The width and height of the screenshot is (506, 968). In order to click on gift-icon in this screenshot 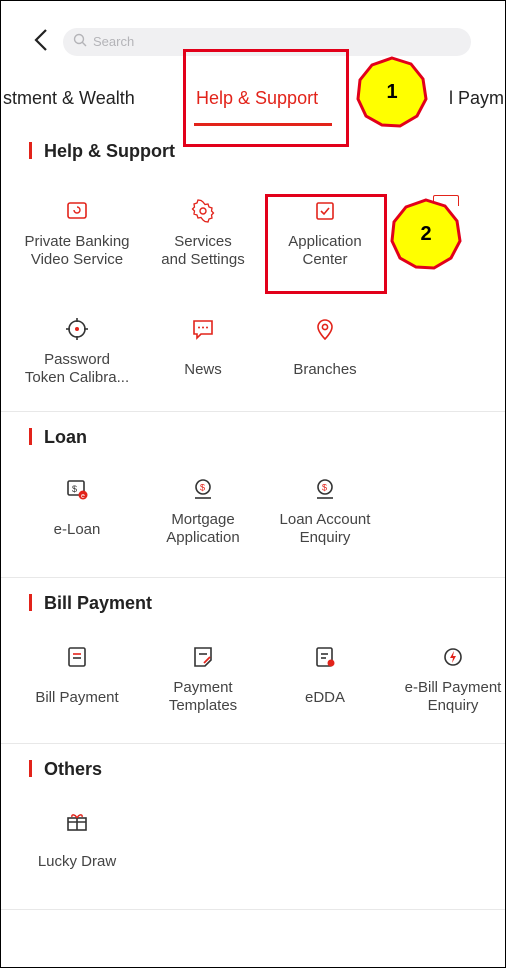, I will do `click(77, 822)`.